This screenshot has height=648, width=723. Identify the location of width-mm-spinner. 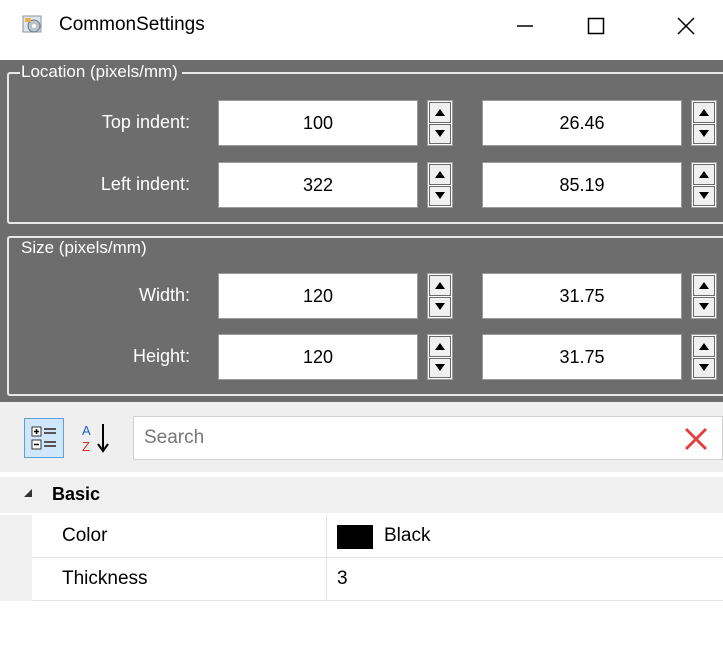
(704, 296).